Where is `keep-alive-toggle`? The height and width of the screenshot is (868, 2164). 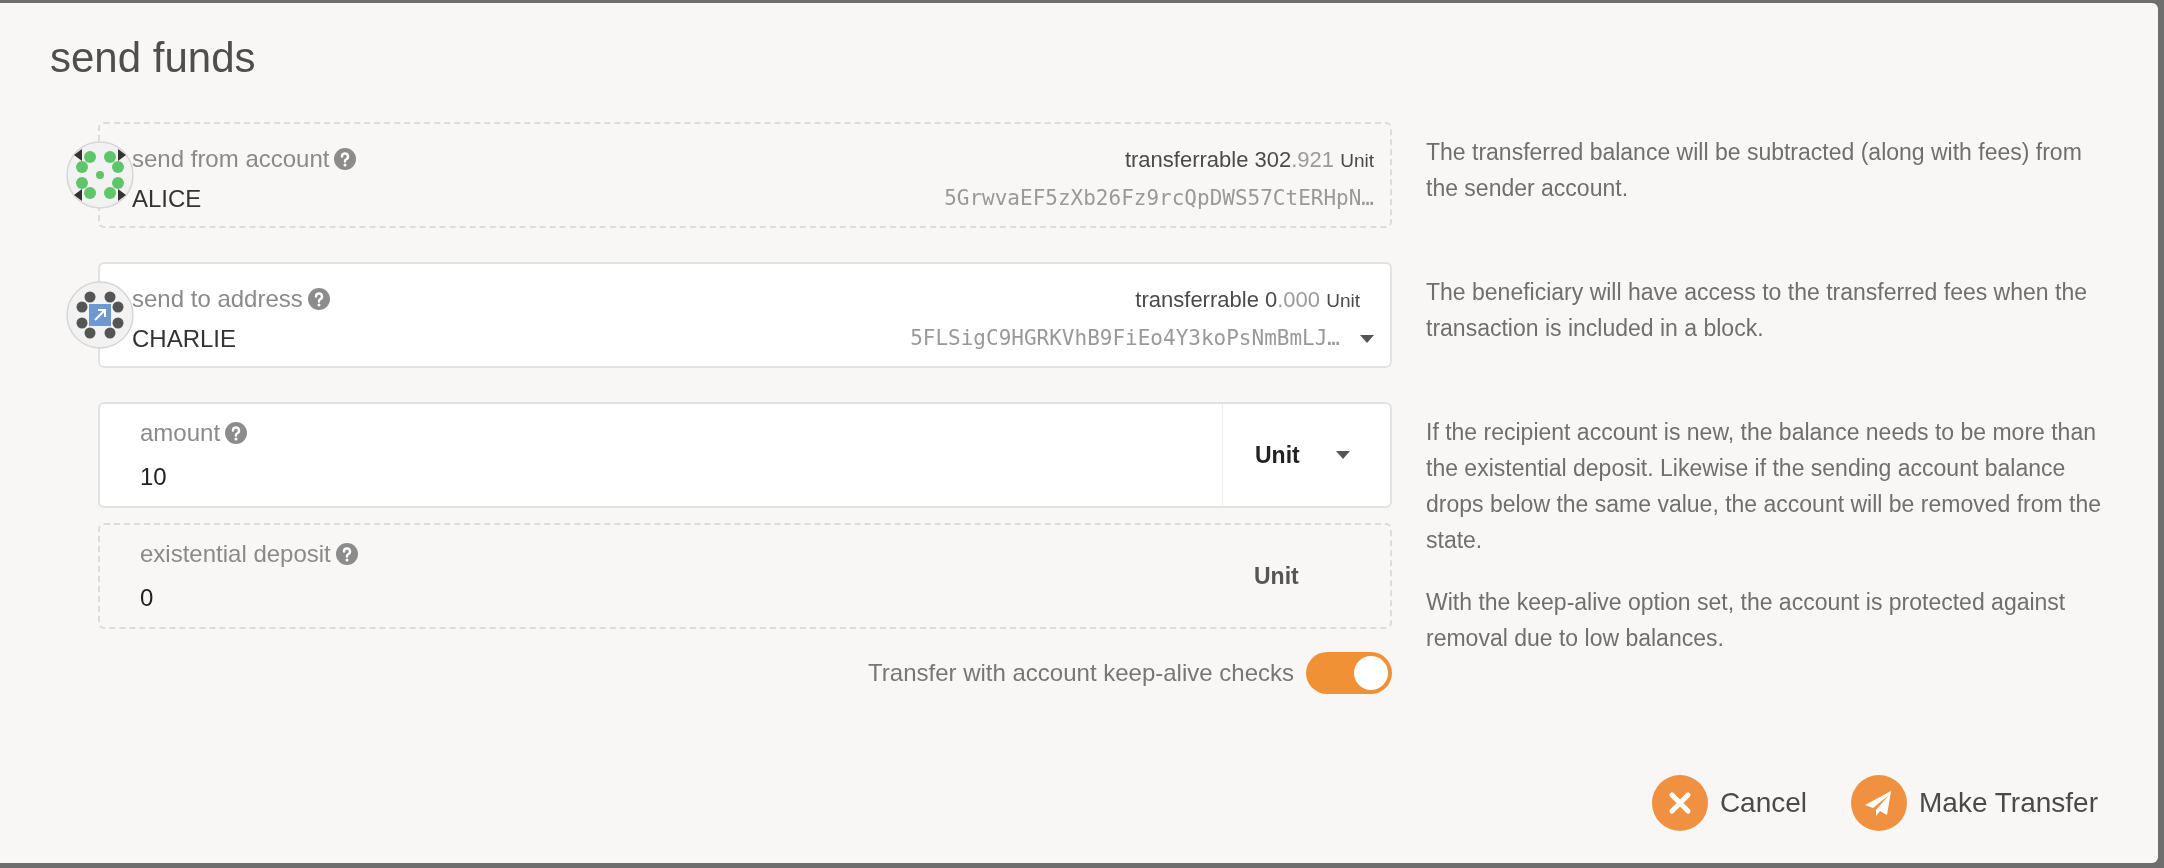 keep-alive-toggle is located at coordinates (1349, 673).